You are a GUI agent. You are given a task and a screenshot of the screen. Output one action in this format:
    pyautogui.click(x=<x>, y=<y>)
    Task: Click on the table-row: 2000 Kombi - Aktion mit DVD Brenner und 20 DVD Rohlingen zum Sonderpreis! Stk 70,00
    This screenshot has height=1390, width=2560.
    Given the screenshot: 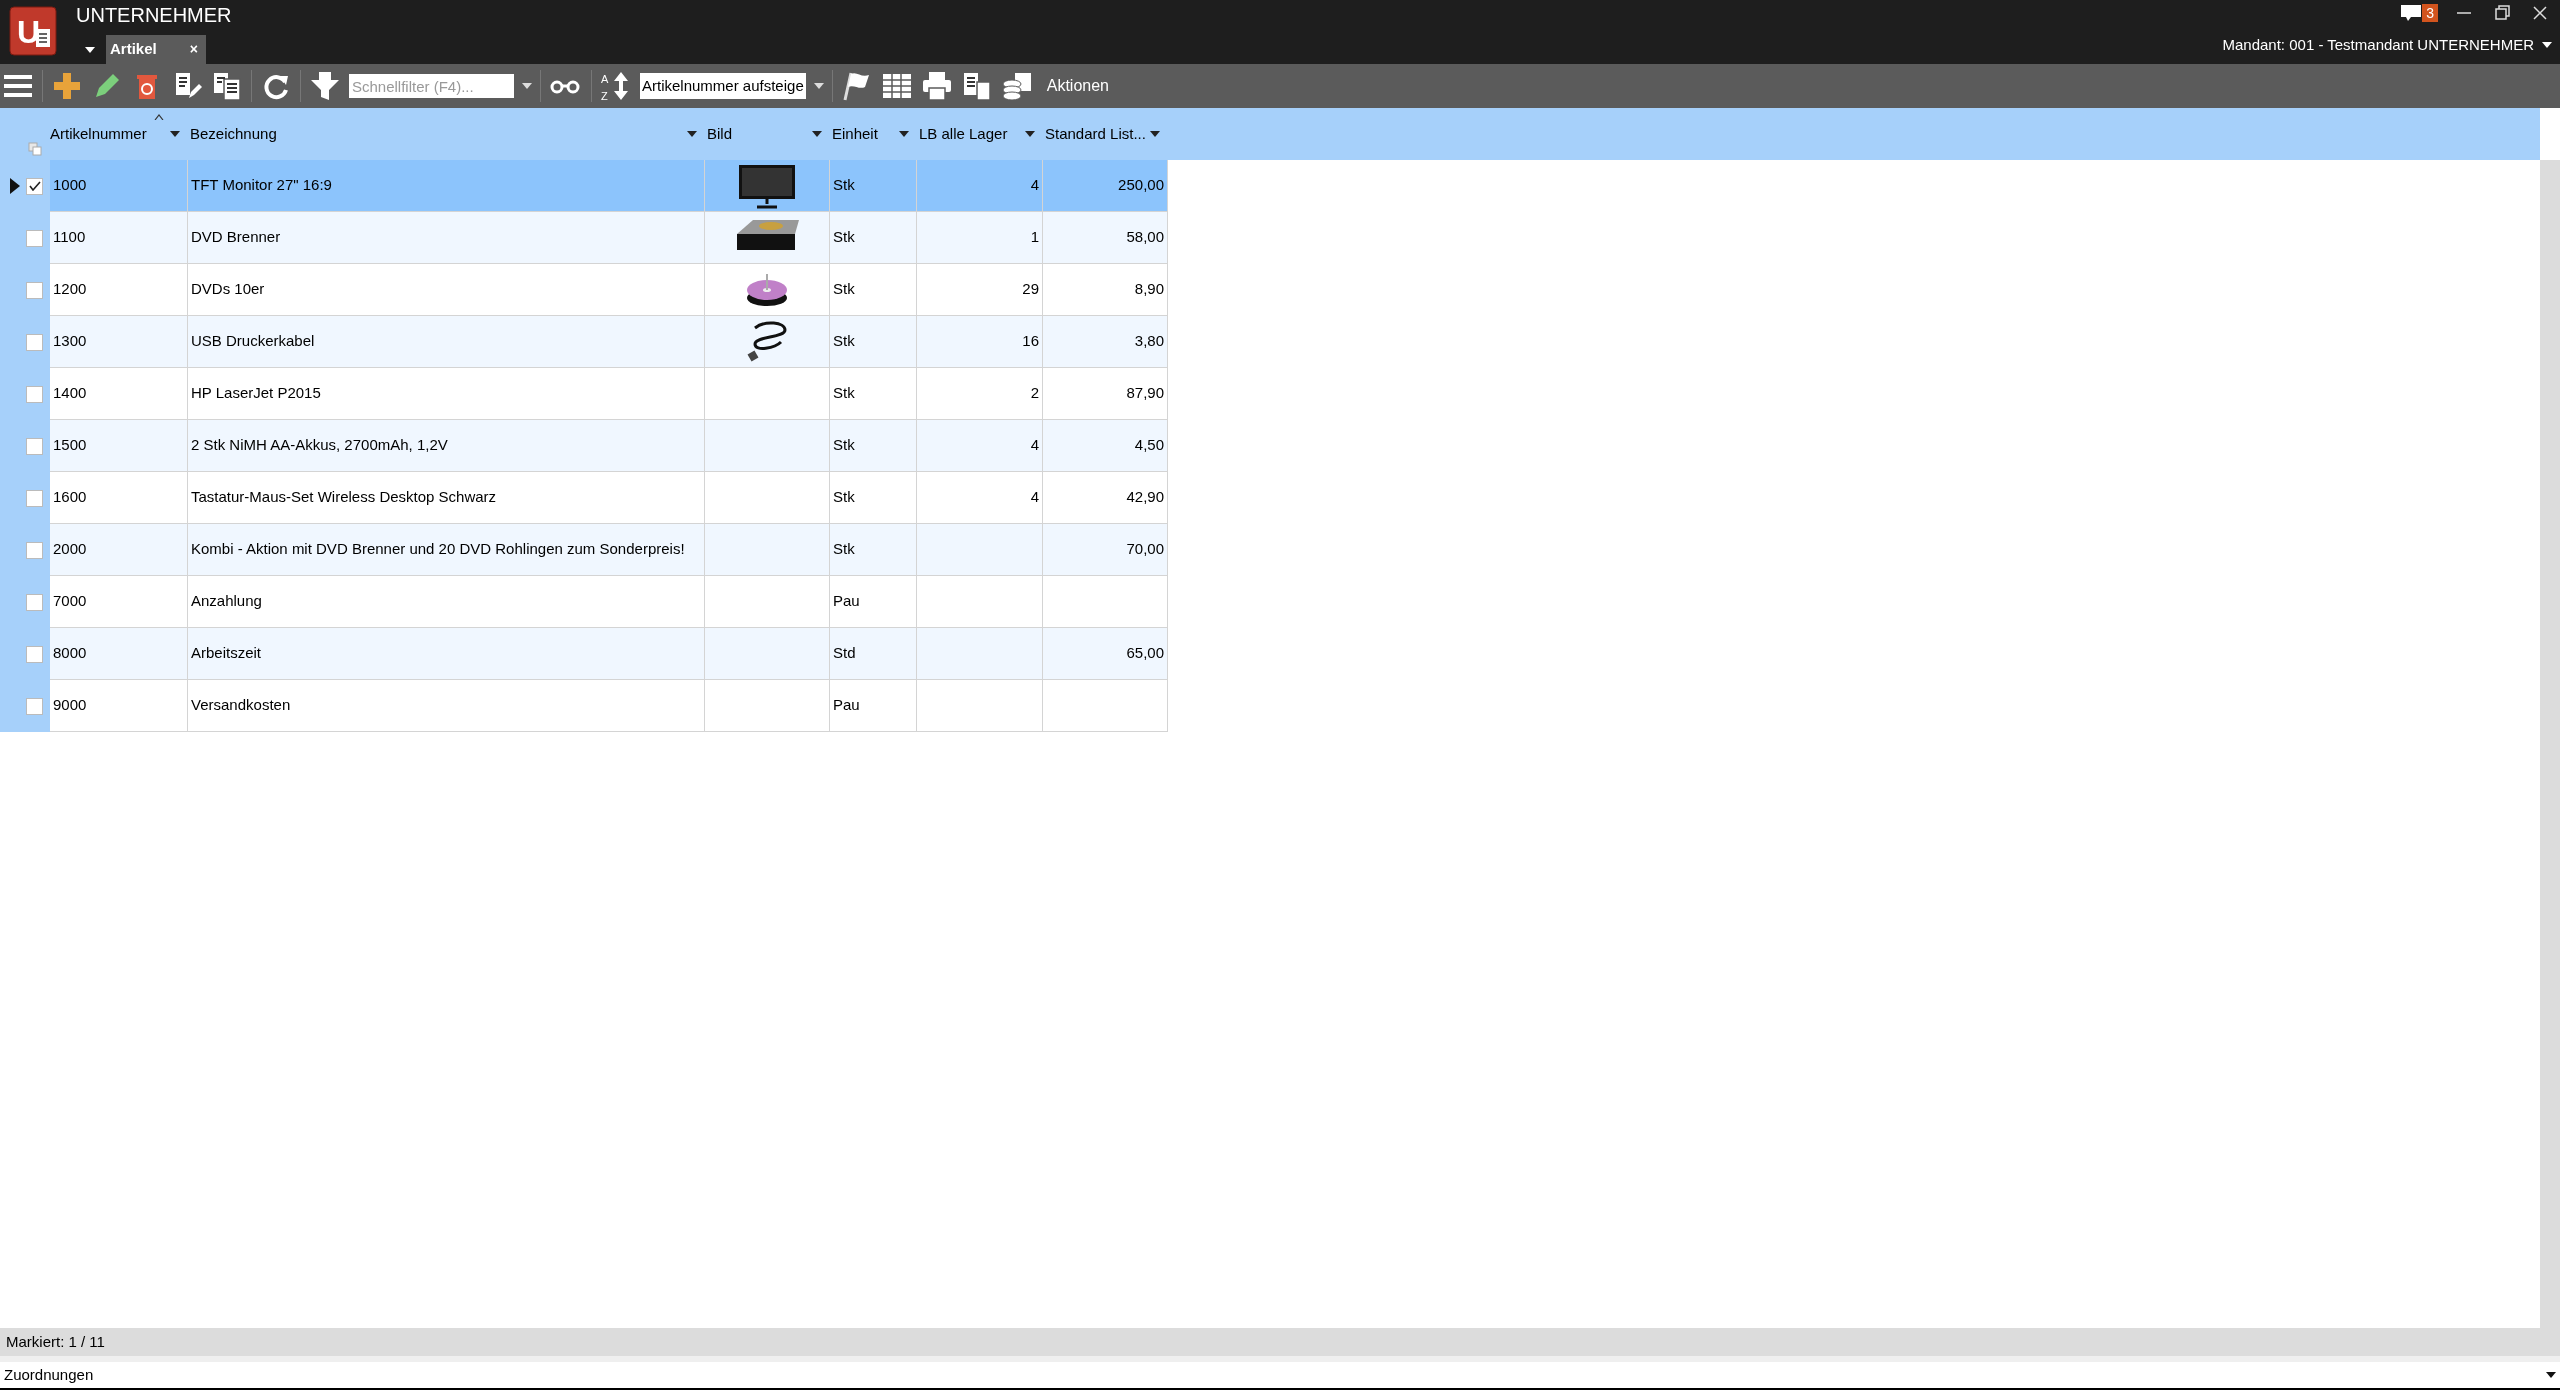 What is the action you would take?
    pyautogui.click(x=584, y=550)
    